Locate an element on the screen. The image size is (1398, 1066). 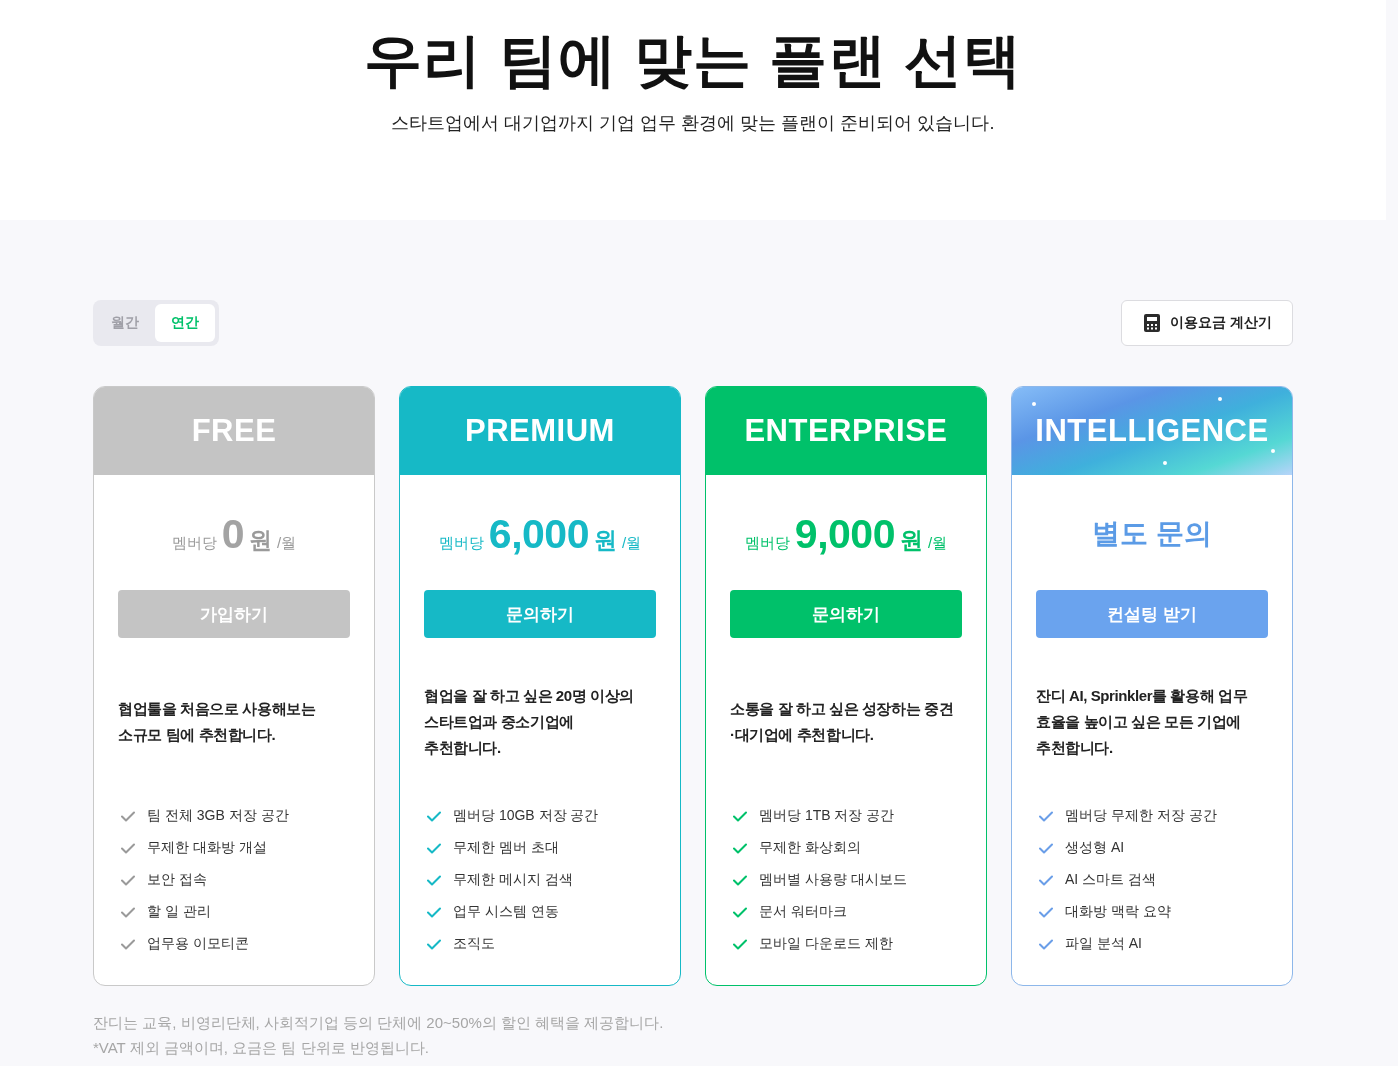
feature-text: 멤버당 10GB 저장 공간 is located at coordinates (526, 816).